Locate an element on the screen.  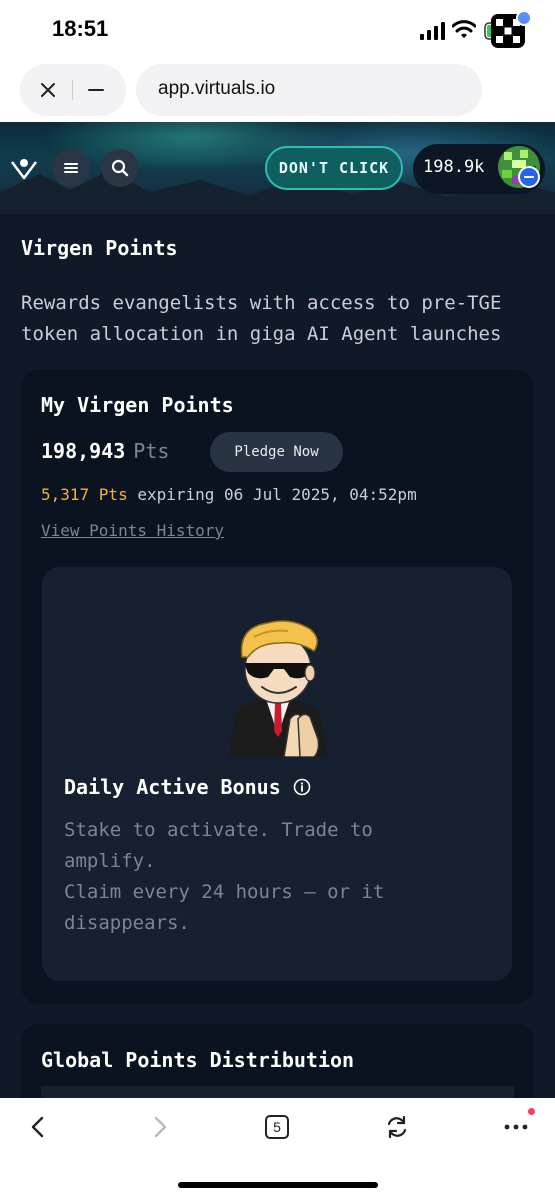
points-value: 198,943 is located at coordinates (83, 451).